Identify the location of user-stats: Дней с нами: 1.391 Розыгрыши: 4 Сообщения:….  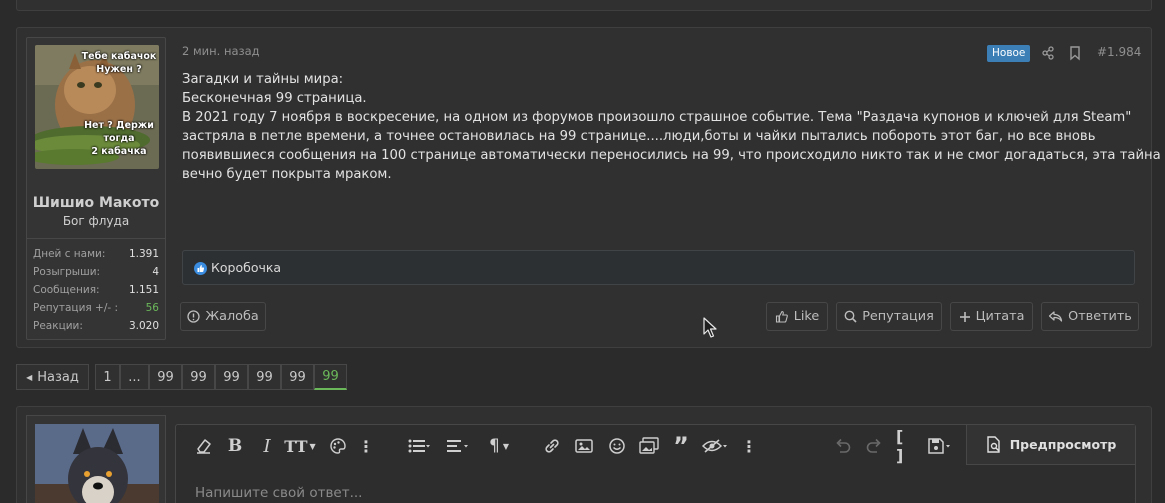
(96, 286).